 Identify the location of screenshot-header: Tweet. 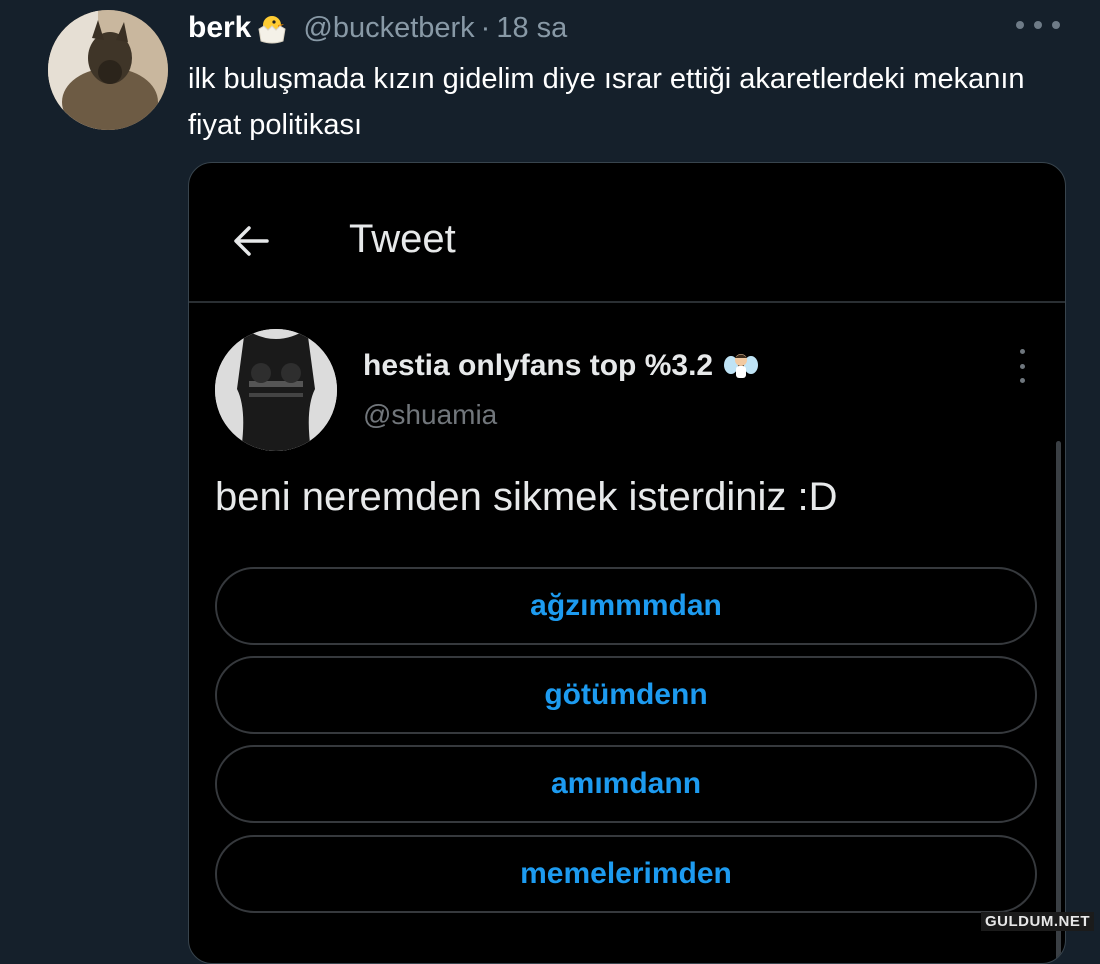
(627, 233).